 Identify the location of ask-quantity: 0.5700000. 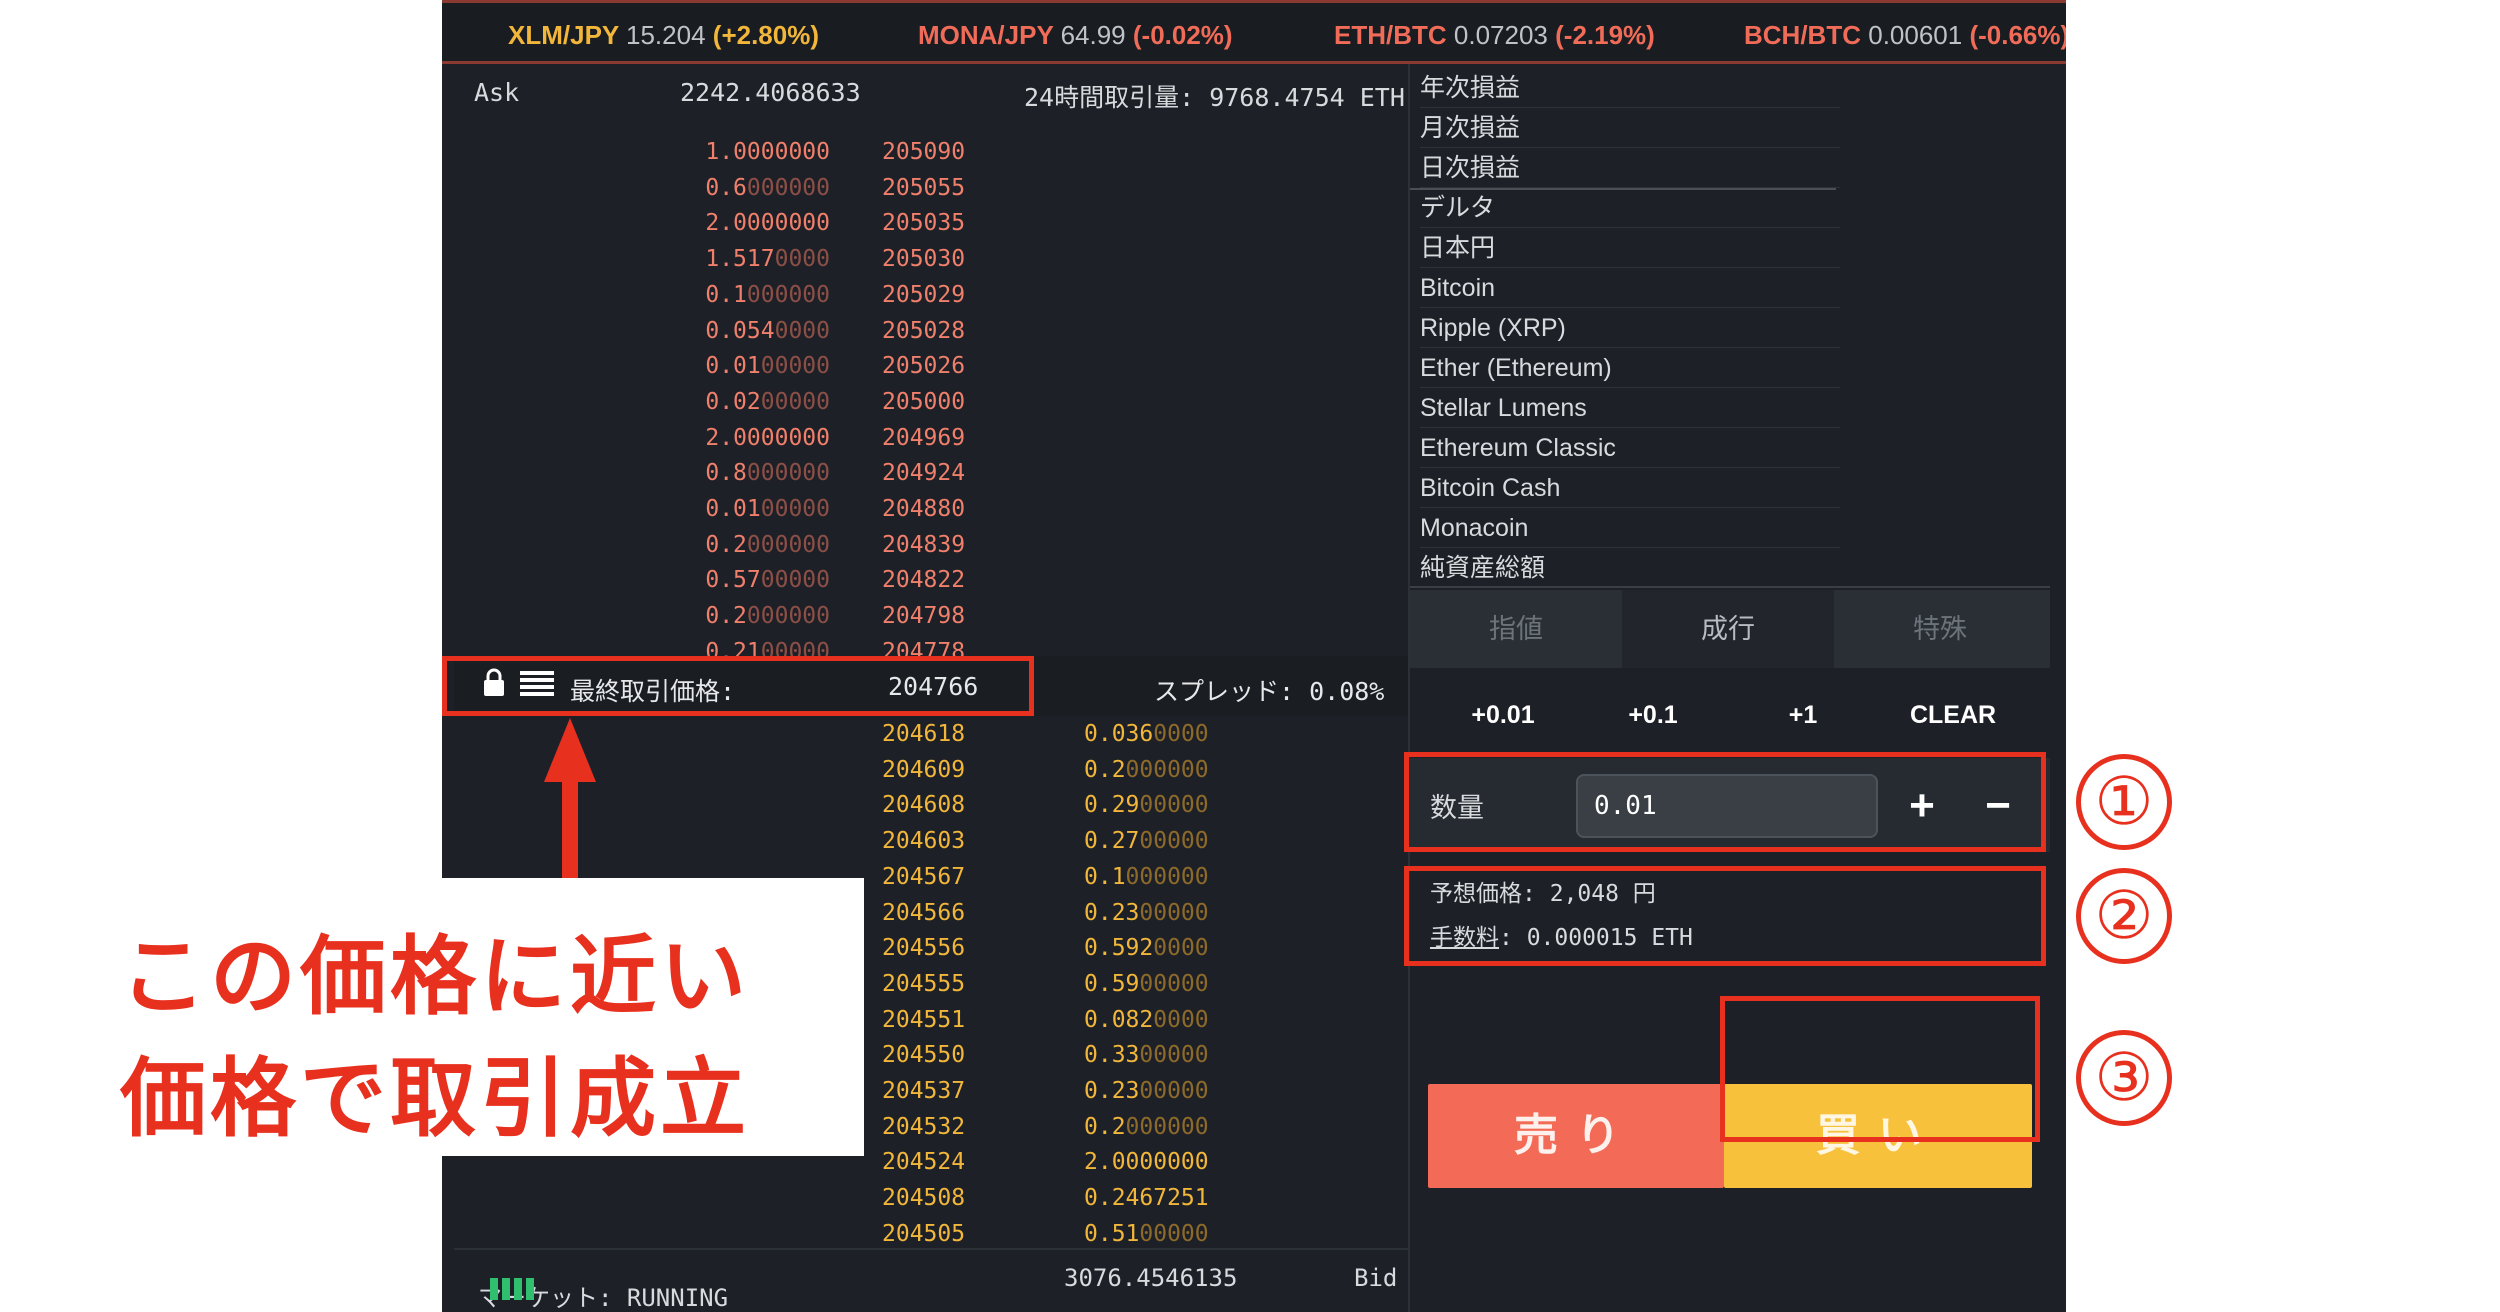
(767, 580).